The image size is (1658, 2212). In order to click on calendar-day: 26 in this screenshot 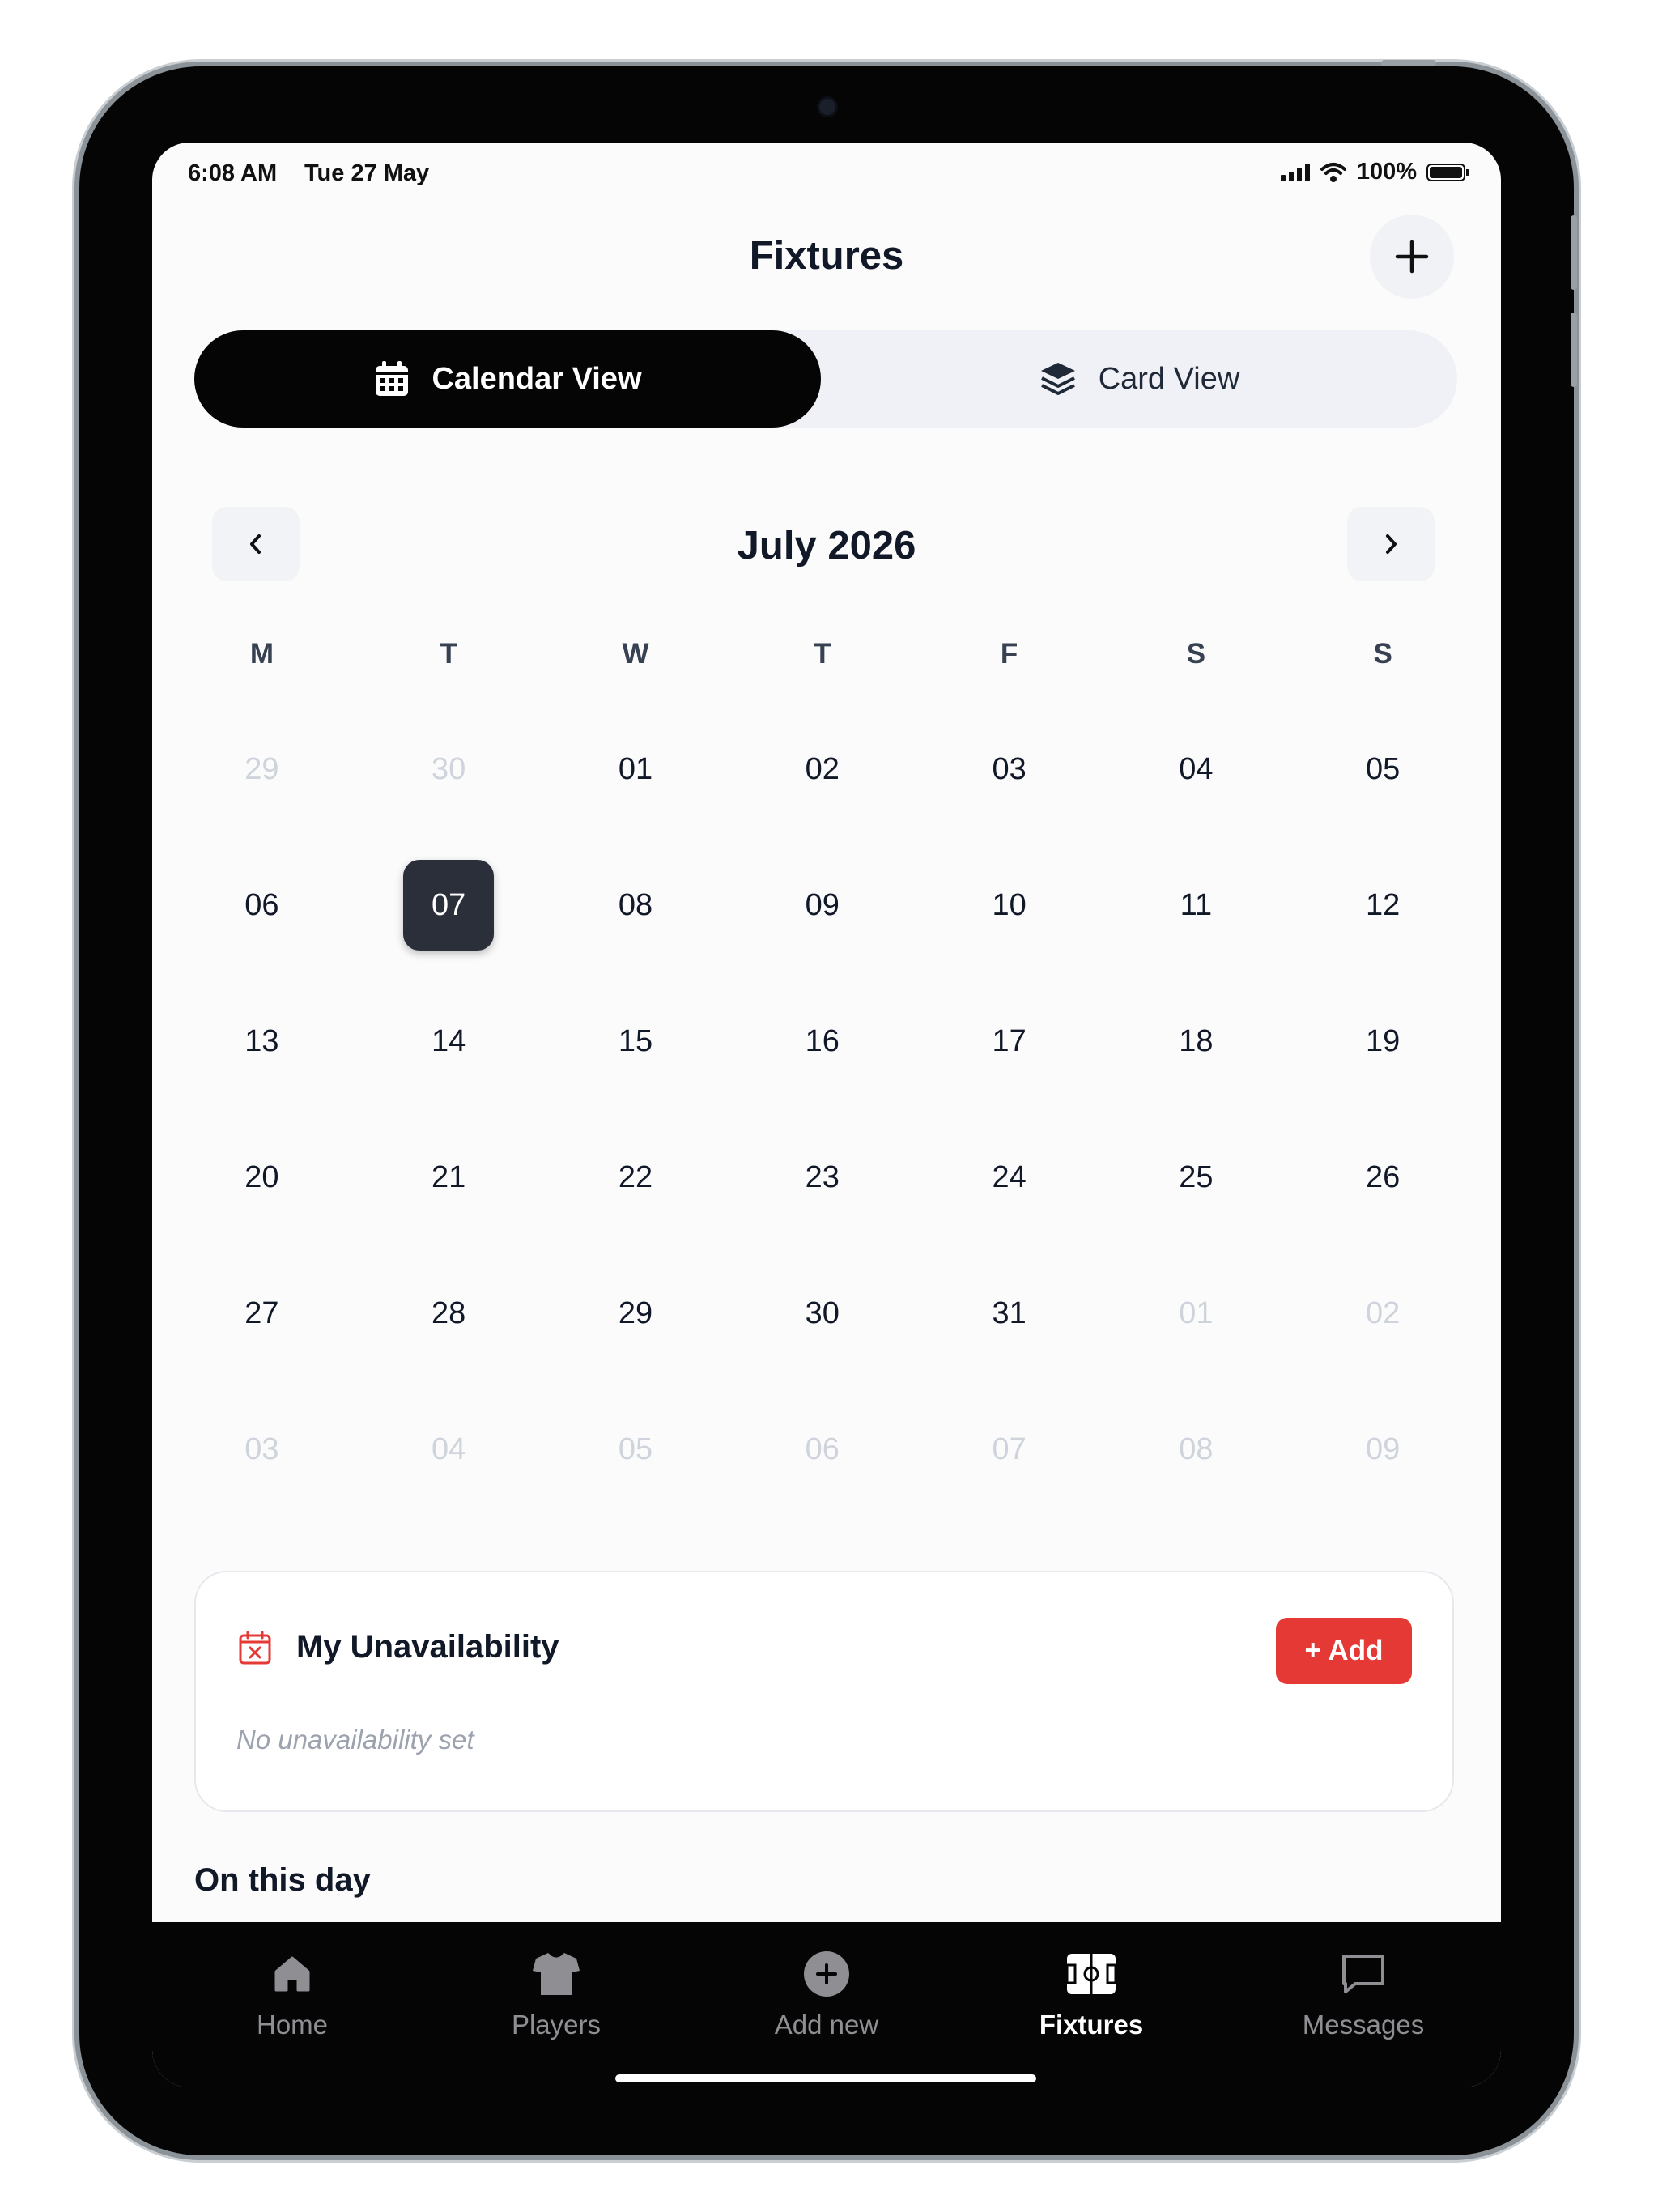, I will do `click(1383, 1178)`.